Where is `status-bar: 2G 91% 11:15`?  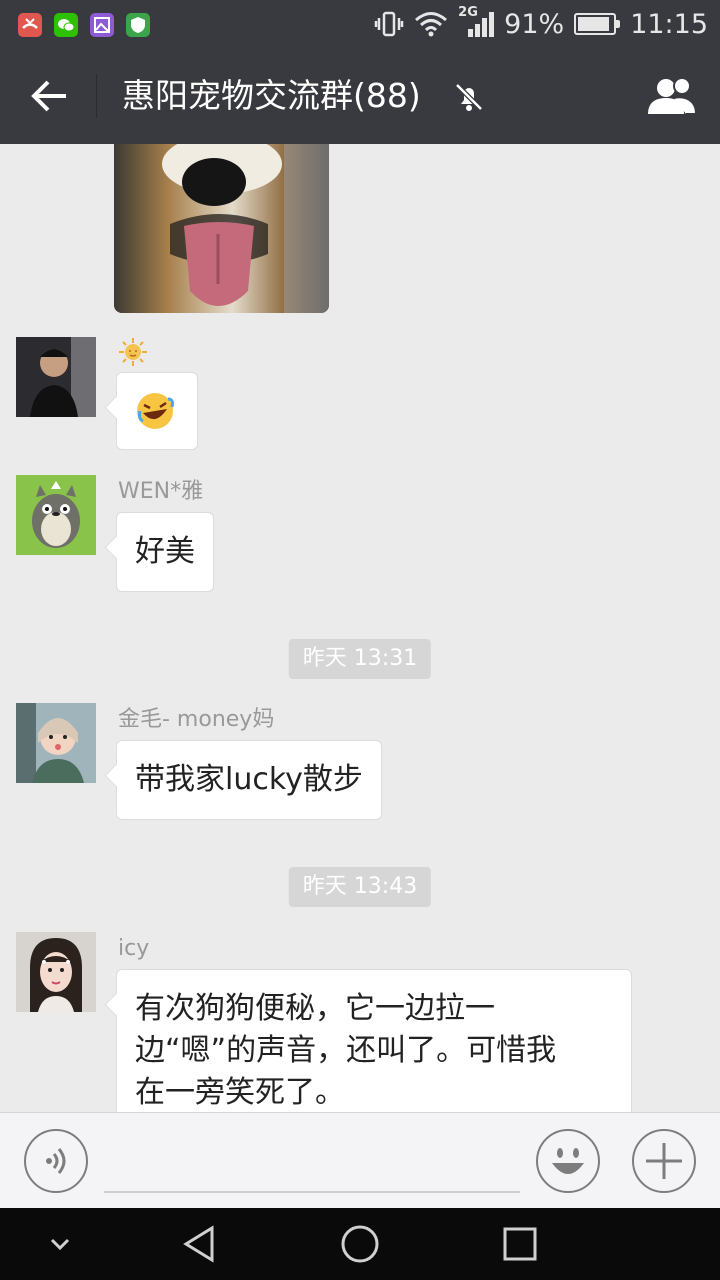 status-bar: 2G 91% 11:15 is located at coordinates (360, 24).